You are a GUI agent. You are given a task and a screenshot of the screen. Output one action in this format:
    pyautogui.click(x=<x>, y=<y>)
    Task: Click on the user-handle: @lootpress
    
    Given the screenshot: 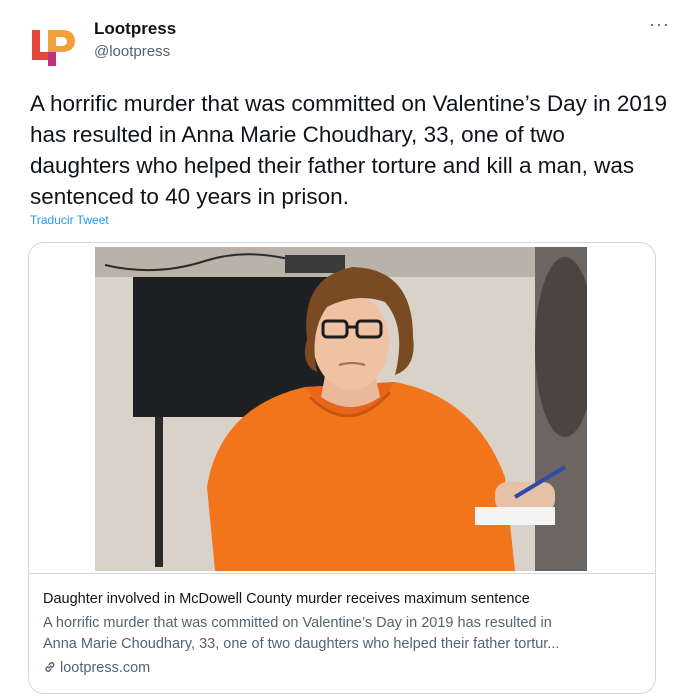 What is the action you would take?
    pyautogui.click(x=132, y=51)
    